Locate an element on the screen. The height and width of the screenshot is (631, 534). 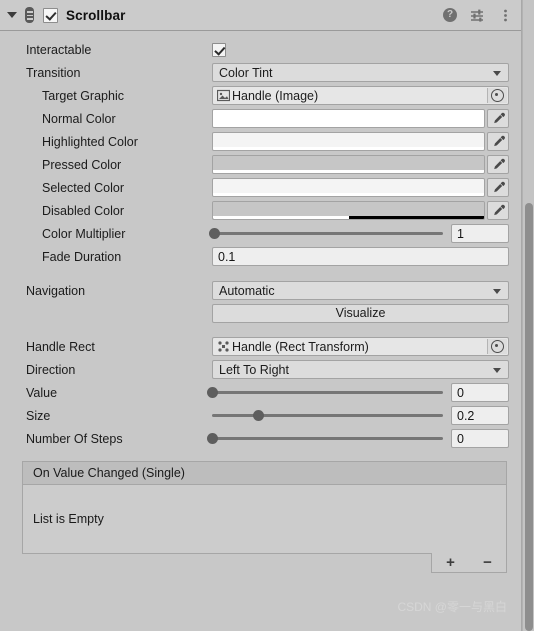
interactable-checkbox is located at coordinates (219, 49).